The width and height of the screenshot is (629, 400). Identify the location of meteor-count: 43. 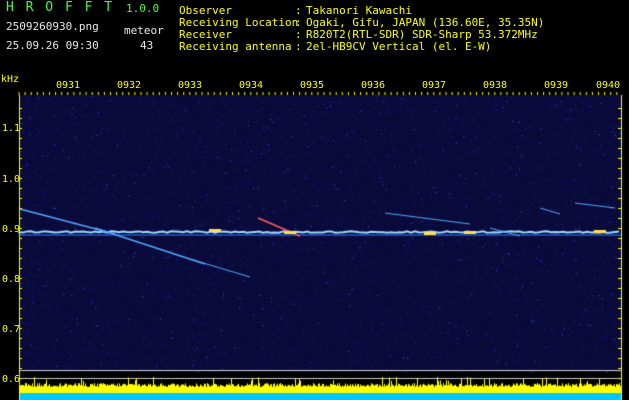
(147, 45).